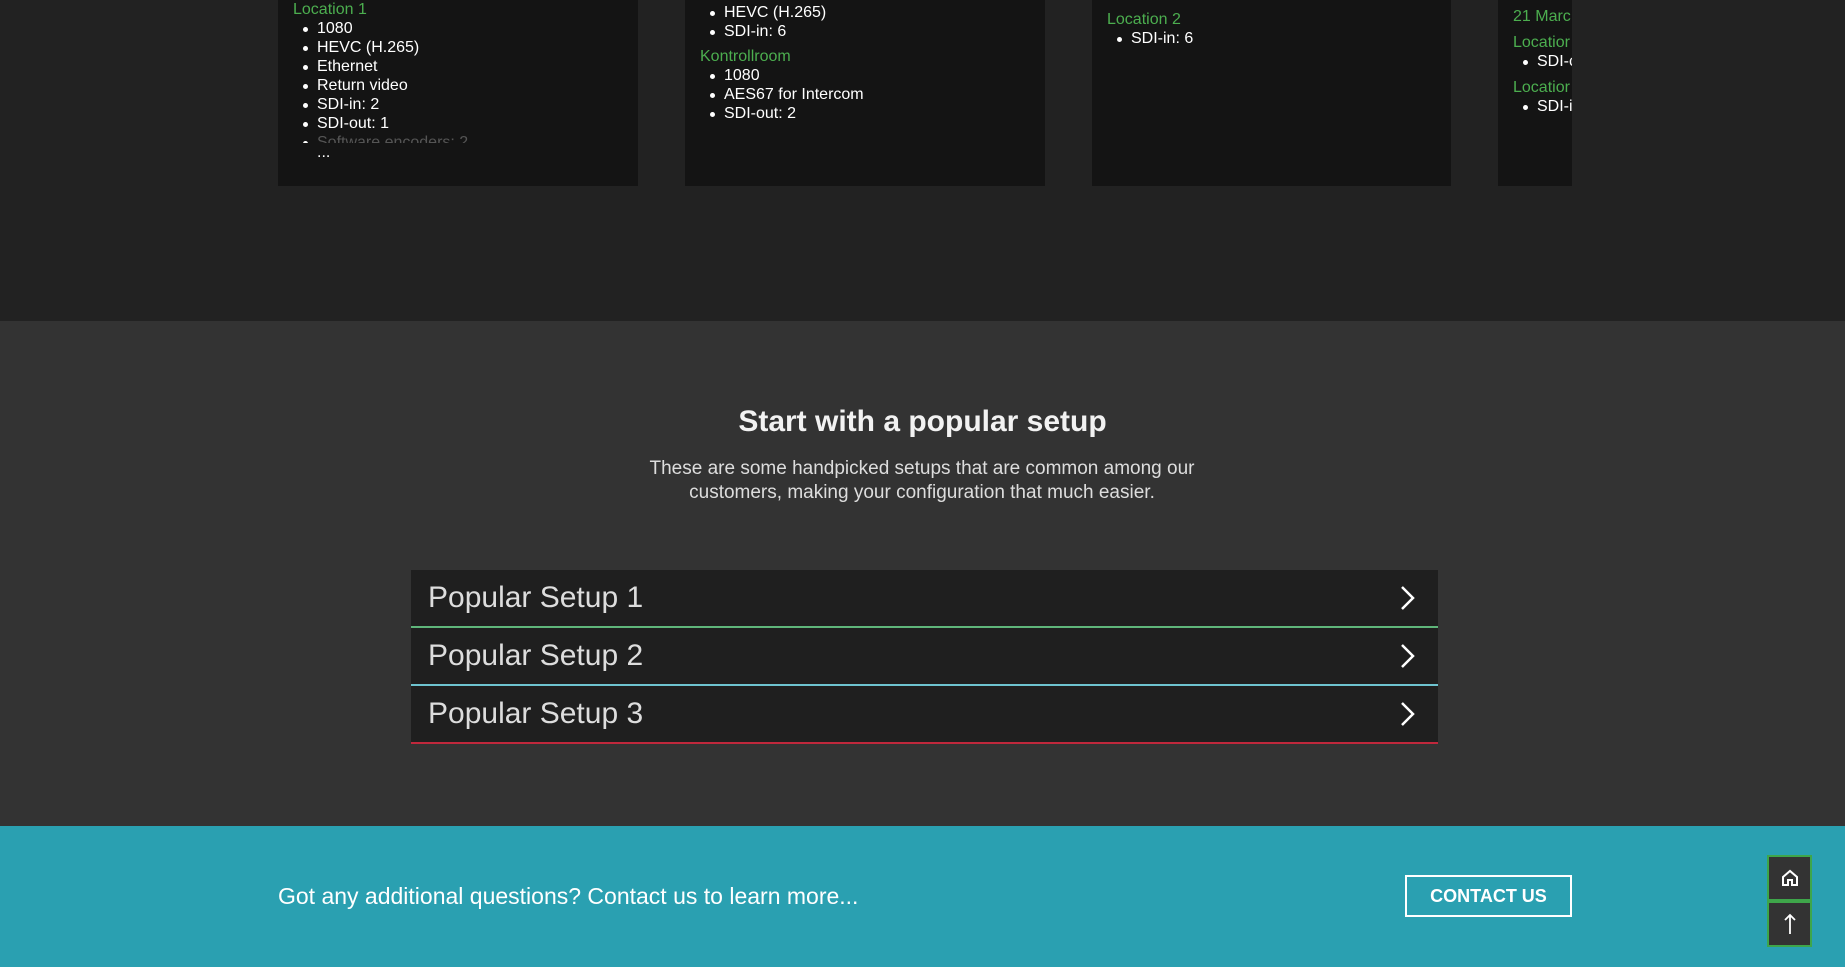 Image resolution: width=1845 pixels, height=967 pixels. I want to click on setup-label: Popular Setup 2, so click(536, 655).